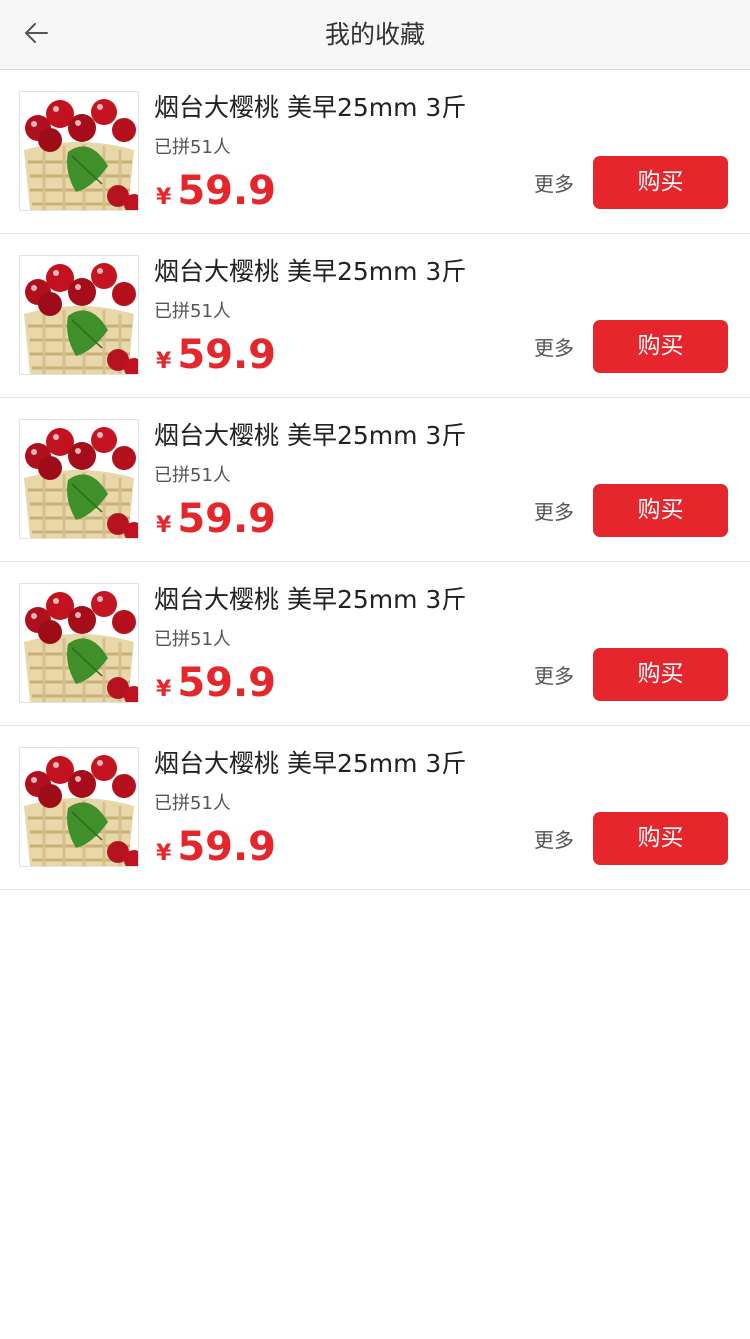  I want to click on top-bar: 我的收藏, so click(375, 35).